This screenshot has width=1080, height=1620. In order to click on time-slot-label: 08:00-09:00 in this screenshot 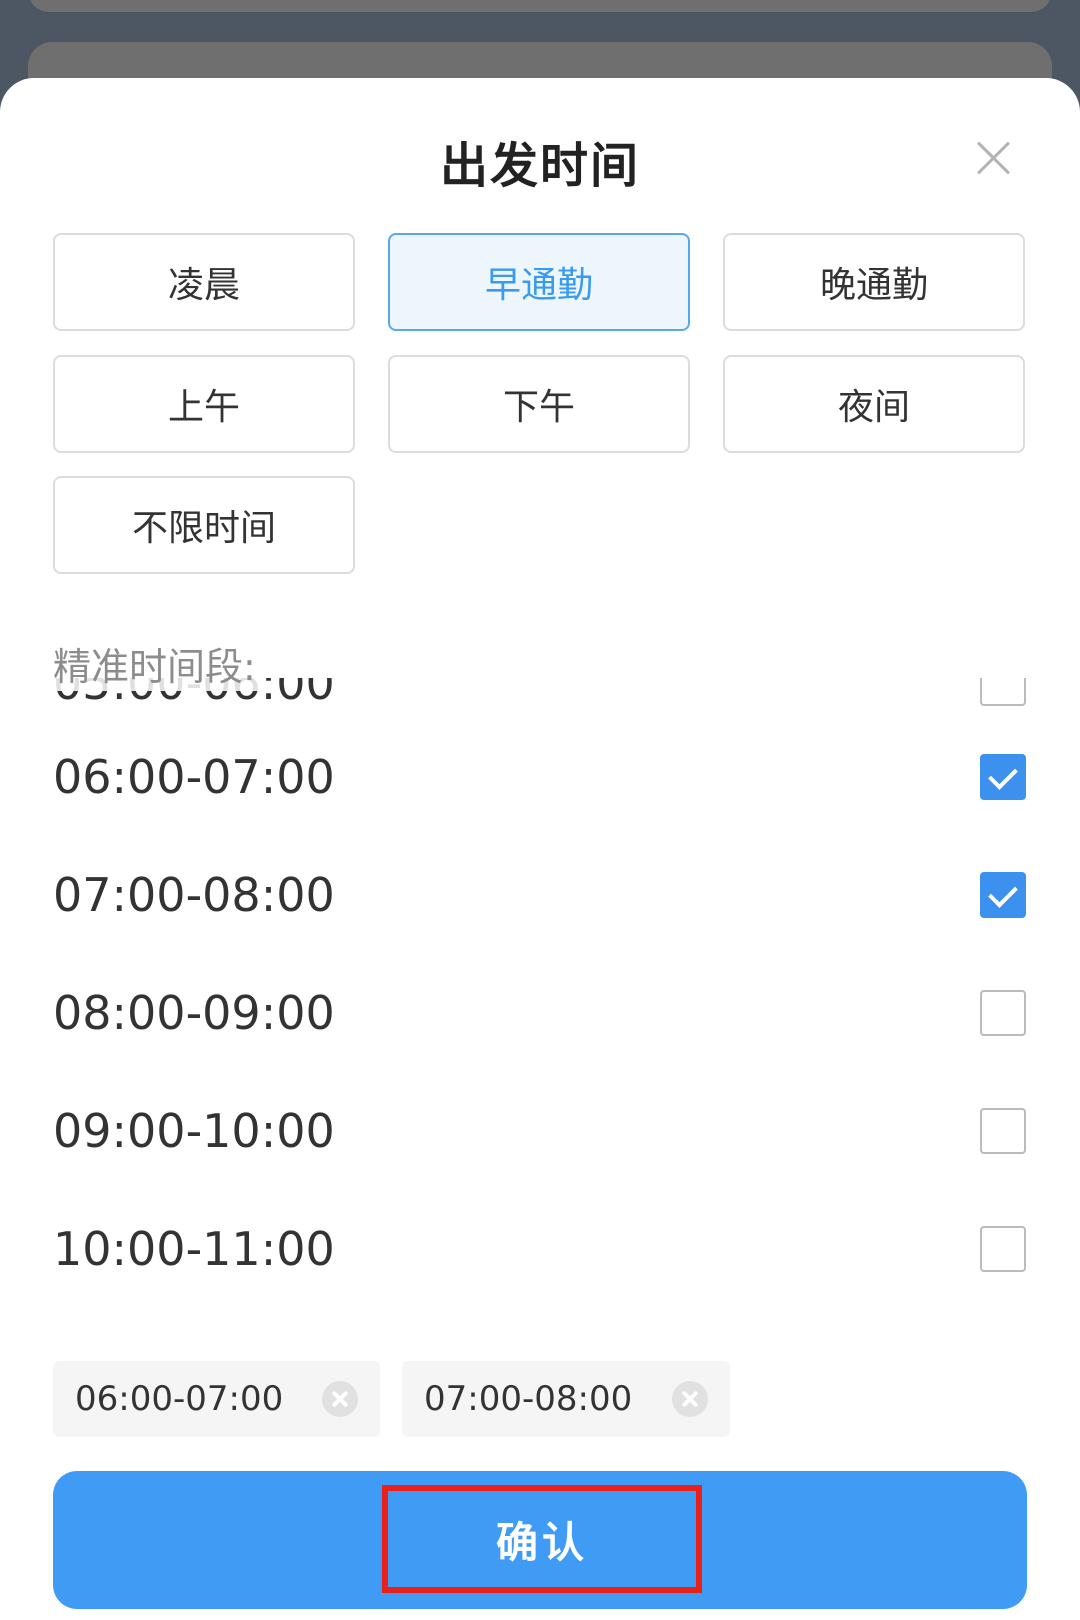, I will do `click(194, 1013)`.